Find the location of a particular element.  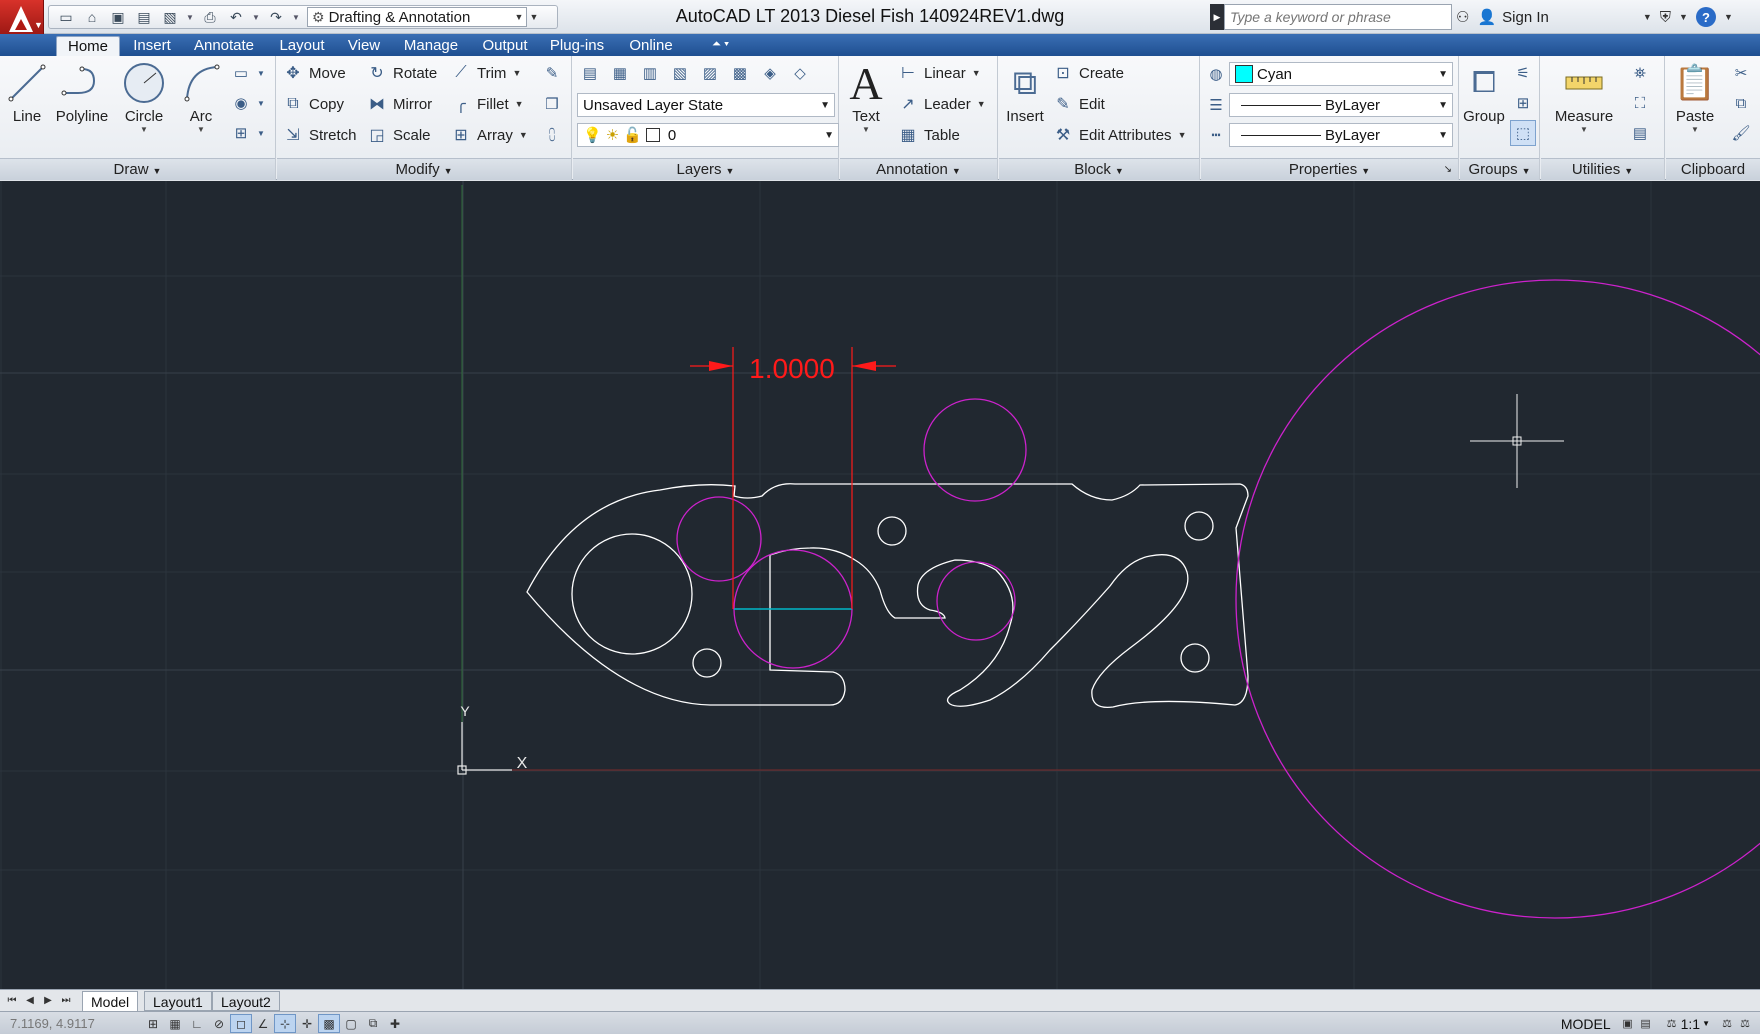

model-space-button: MODEL is located at coordinates (1586, 1024).